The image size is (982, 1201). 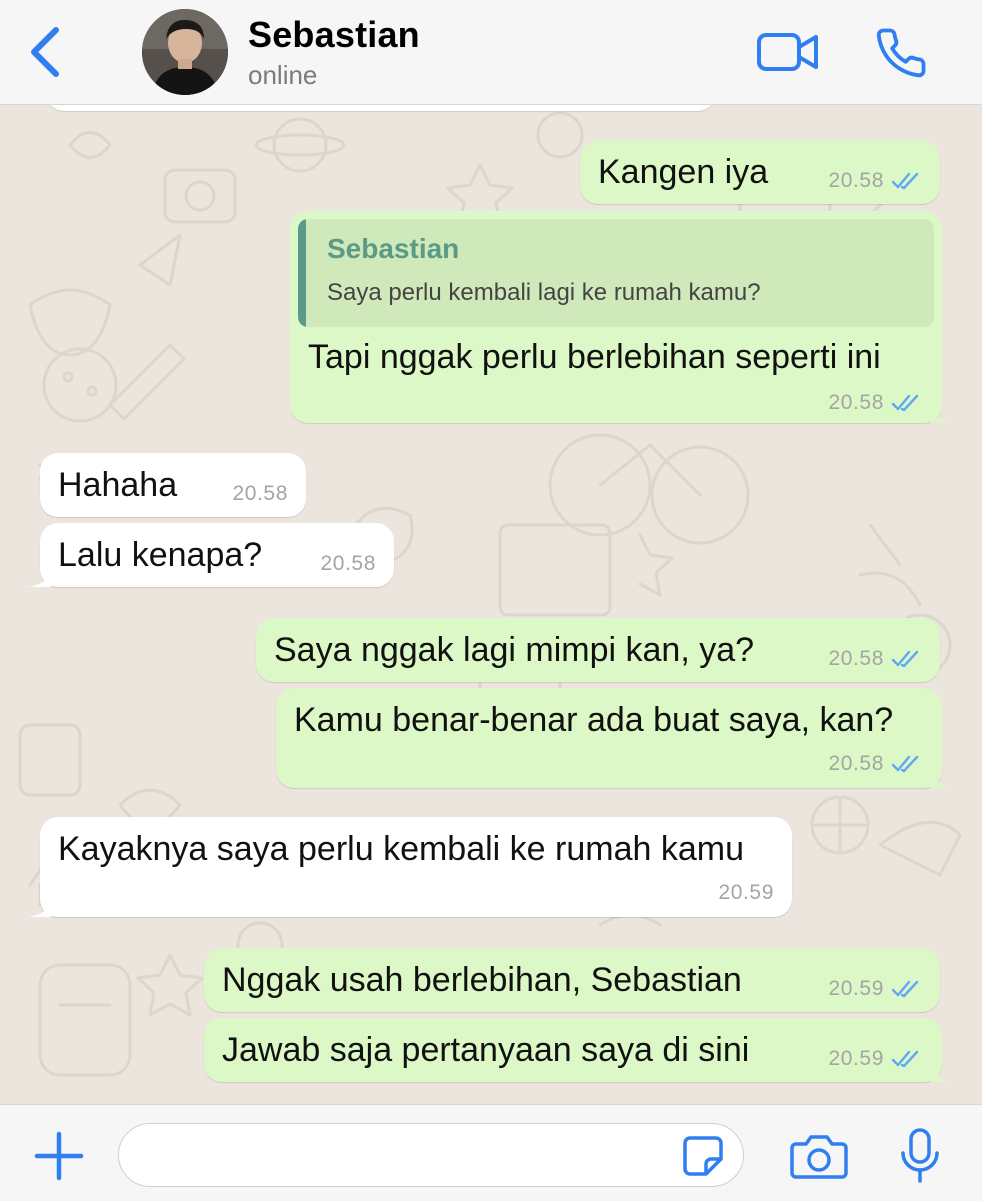 I want to click on message-outgoing: Nggak usah berlebihan, Sebastian 20.59, so click(x=572, y=980).